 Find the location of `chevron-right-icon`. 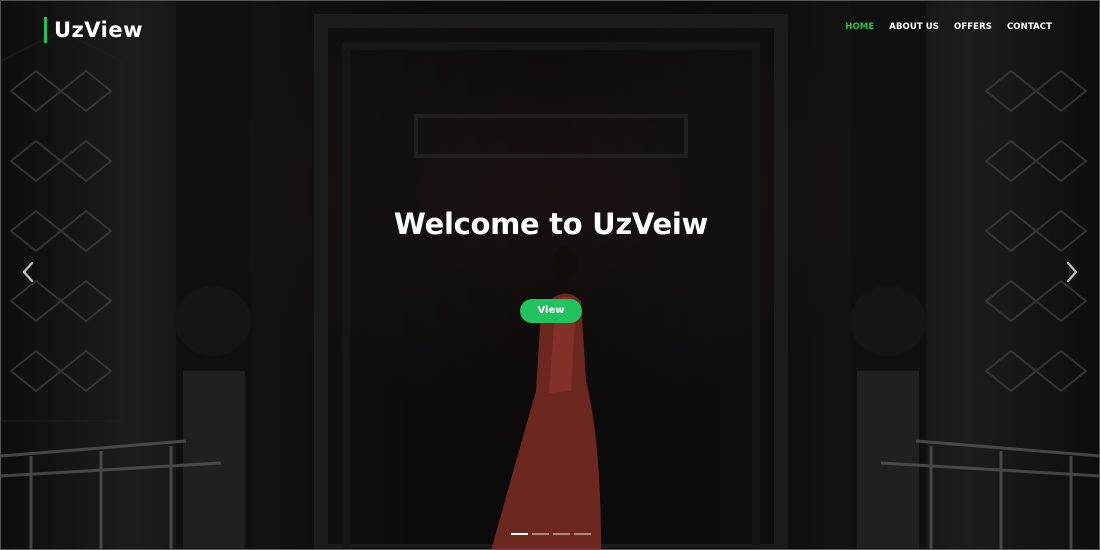

chevron-right-icon is located at coordinates (1072, 272).